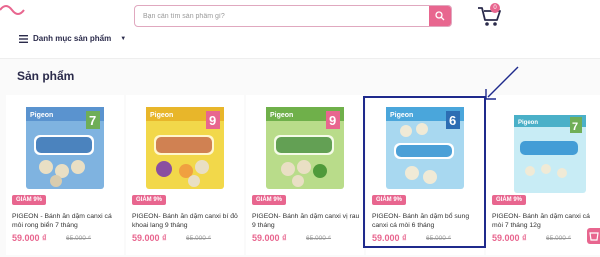  I want to click on search-button, so click(440, 16).